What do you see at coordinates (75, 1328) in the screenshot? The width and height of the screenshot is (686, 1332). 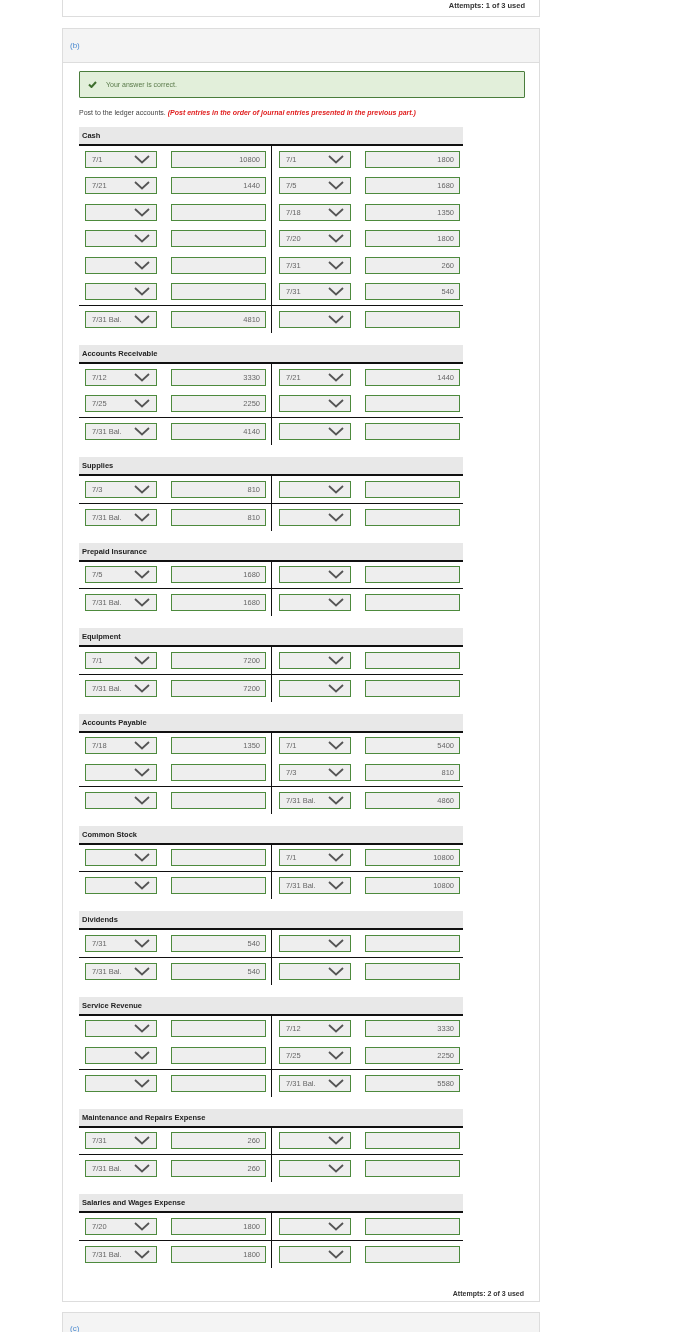 I see `part-label: (c)` at bounding box center [75, 1328].